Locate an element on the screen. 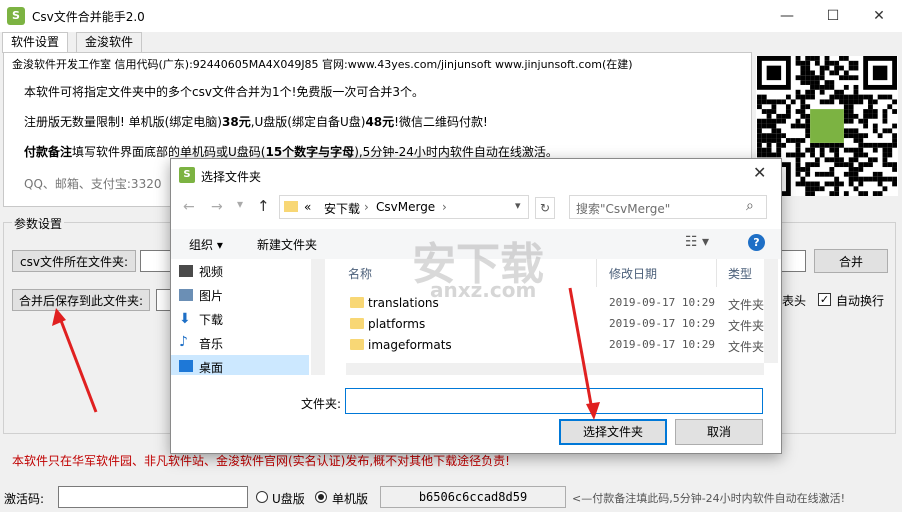 The height and width of the screenshot is (512, 902). payment-note-code: 15个数字与字母 is located at coordinates (310, 152).